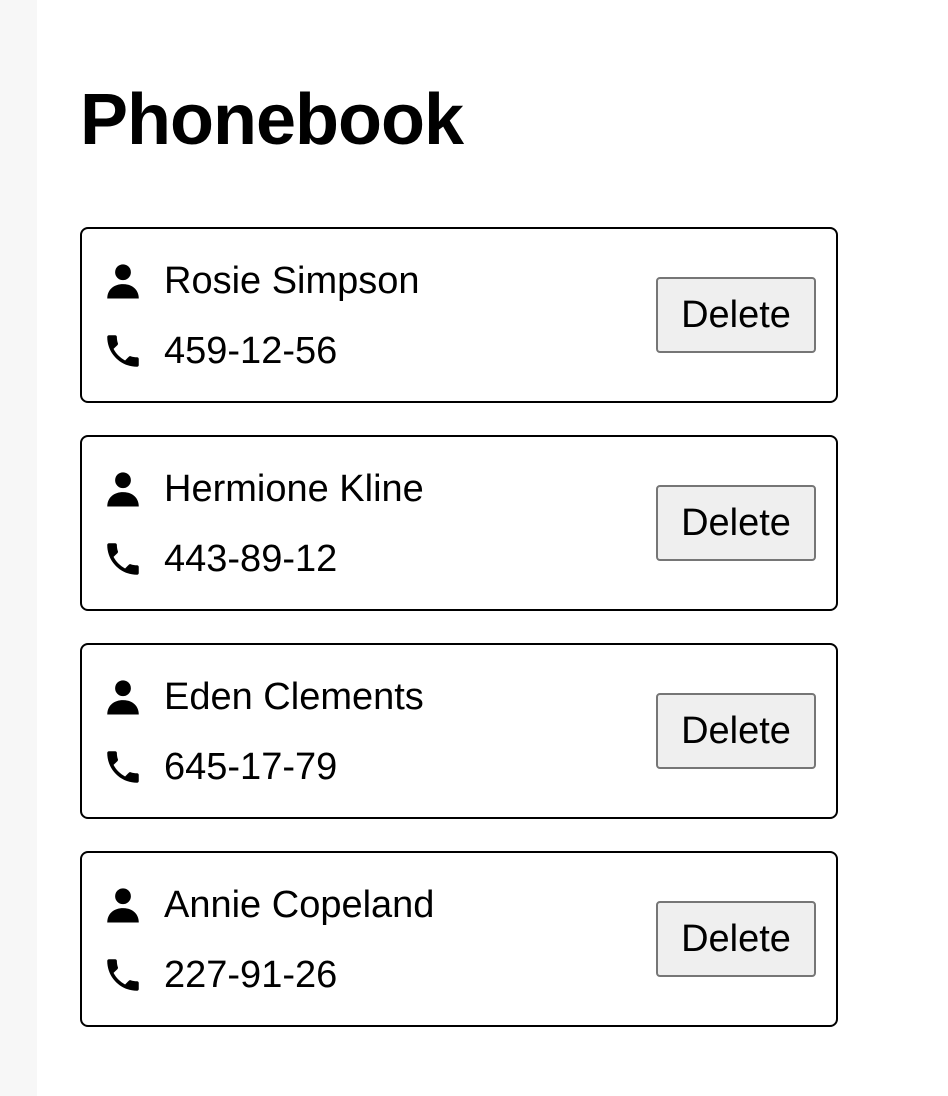 The image size is (948, 1096). What do you see at coordinates (251, 351) in the screenshot?
I see `contact-number: 459-12-56` at bounding box center [251, 351].